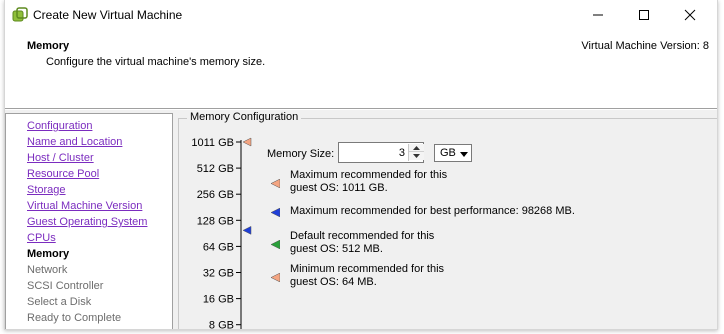 The image size is (724, 334). What do you see at coordinates (464, 154) in the screenshot?
I see `chevron-down-icon` at bounding box center [464, 154].